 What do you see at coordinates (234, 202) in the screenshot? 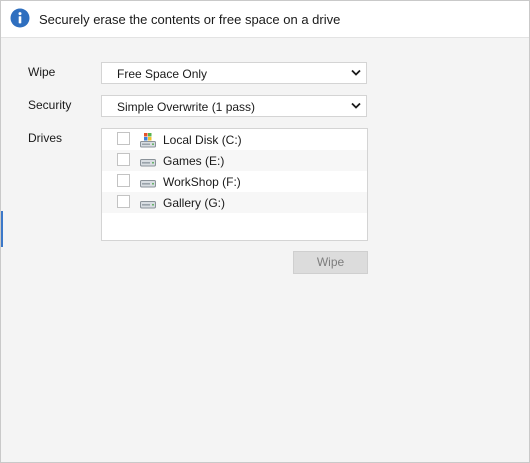
I see `drive-row-g: Gallery (G:)` at bounding box center [234, 202].